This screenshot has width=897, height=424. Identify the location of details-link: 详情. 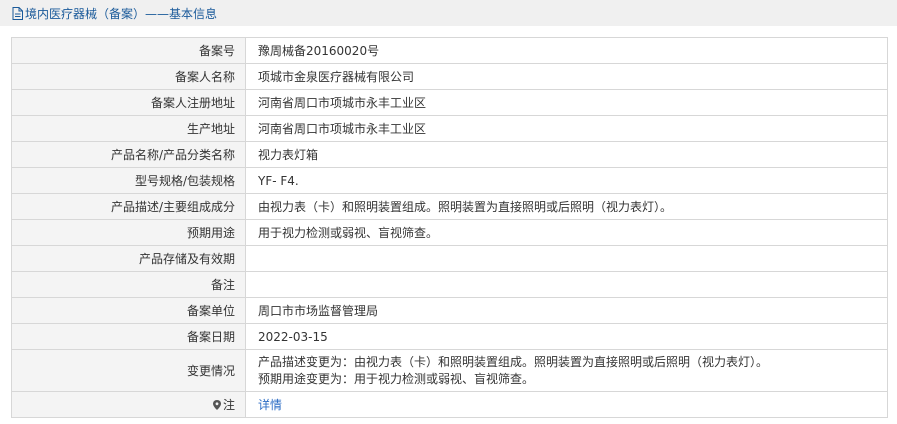
(270, 404).